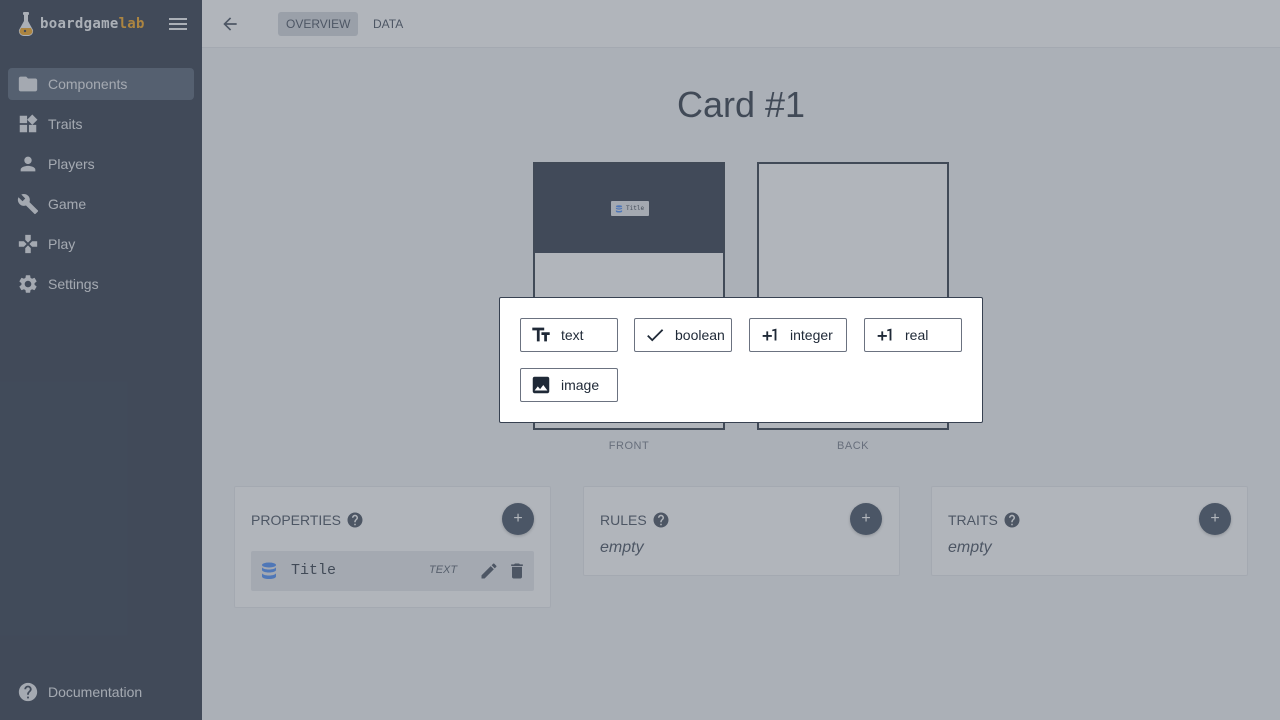 The width and height of the screenshot is (1280, 720). Describe the element at coordinates (541, 385) in the screenshot. I see `image-icon` at that location.